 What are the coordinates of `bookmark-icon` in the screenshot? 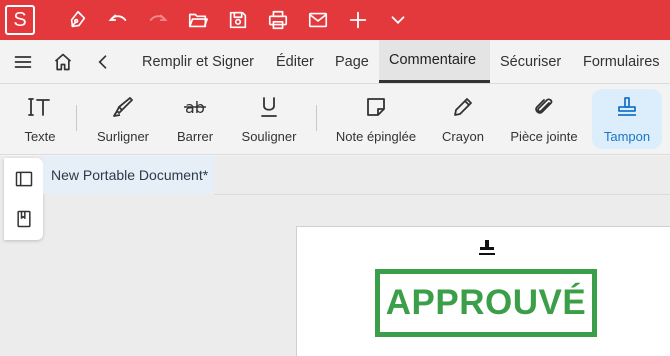 It's located at (24, 219).